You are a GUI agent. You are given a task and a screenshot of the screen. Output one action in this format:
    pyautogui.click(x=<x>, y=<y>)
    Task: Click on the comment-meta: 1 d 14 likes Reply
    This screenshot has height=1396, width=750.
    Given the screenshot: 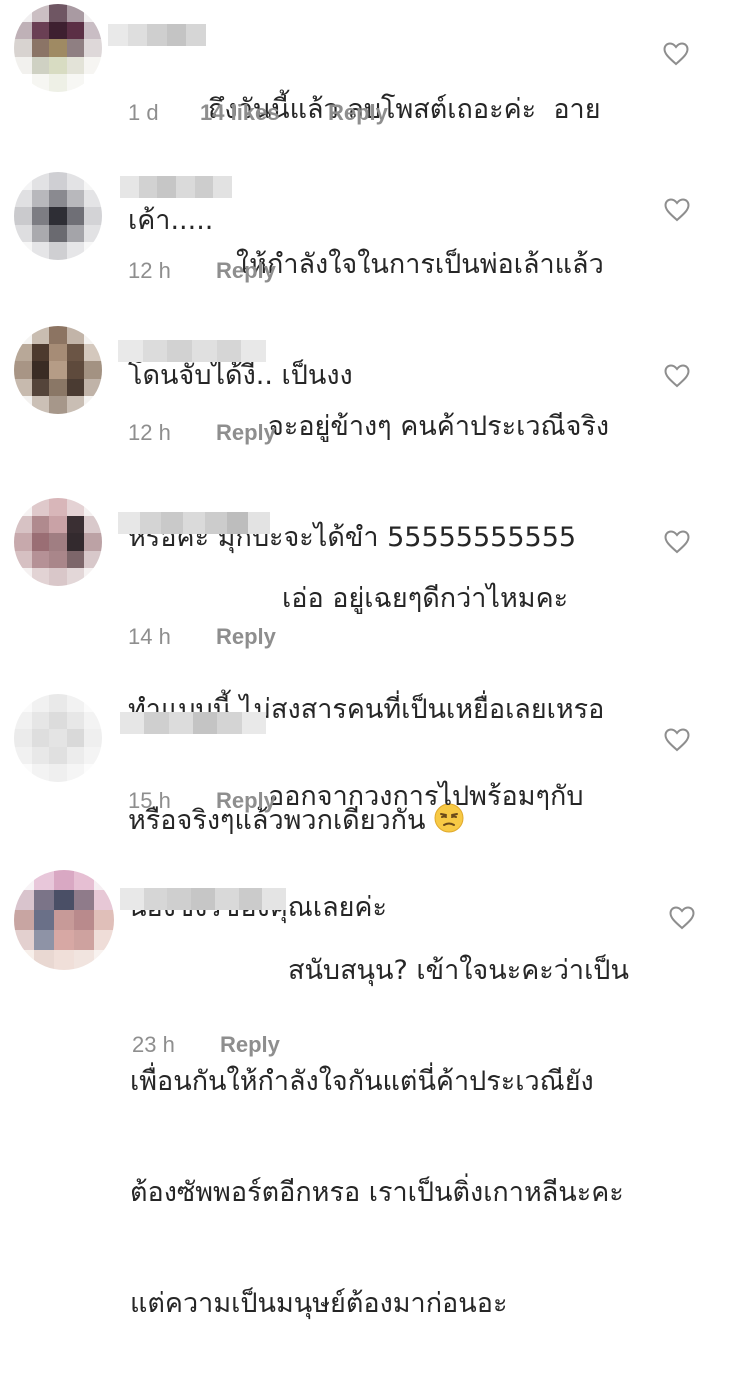 What is the action you would take?
    pyautogui.click(x=258, y=113)
    